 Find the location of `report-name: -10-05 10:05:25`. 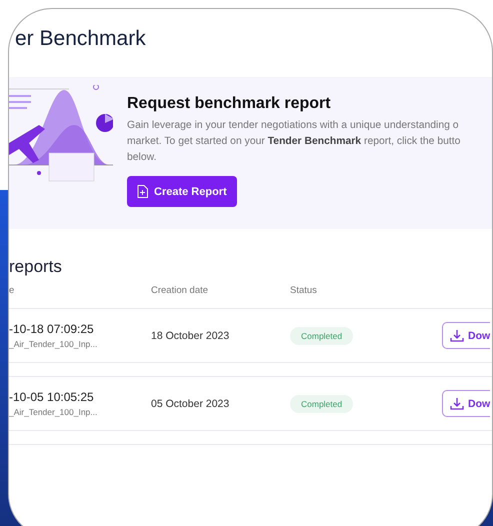

report-name: -10-05 10:05:25 is located at coordinates (52, 397).